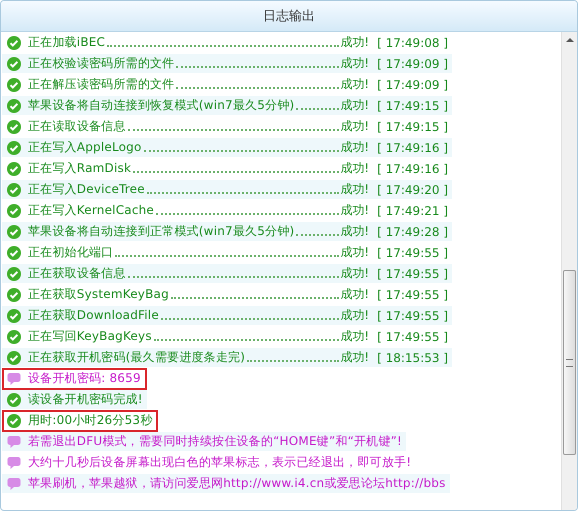 This screenshot has height=511, width=578. I want to click on log-message: 正在获取SystemKeyBag, so click(98, 294).